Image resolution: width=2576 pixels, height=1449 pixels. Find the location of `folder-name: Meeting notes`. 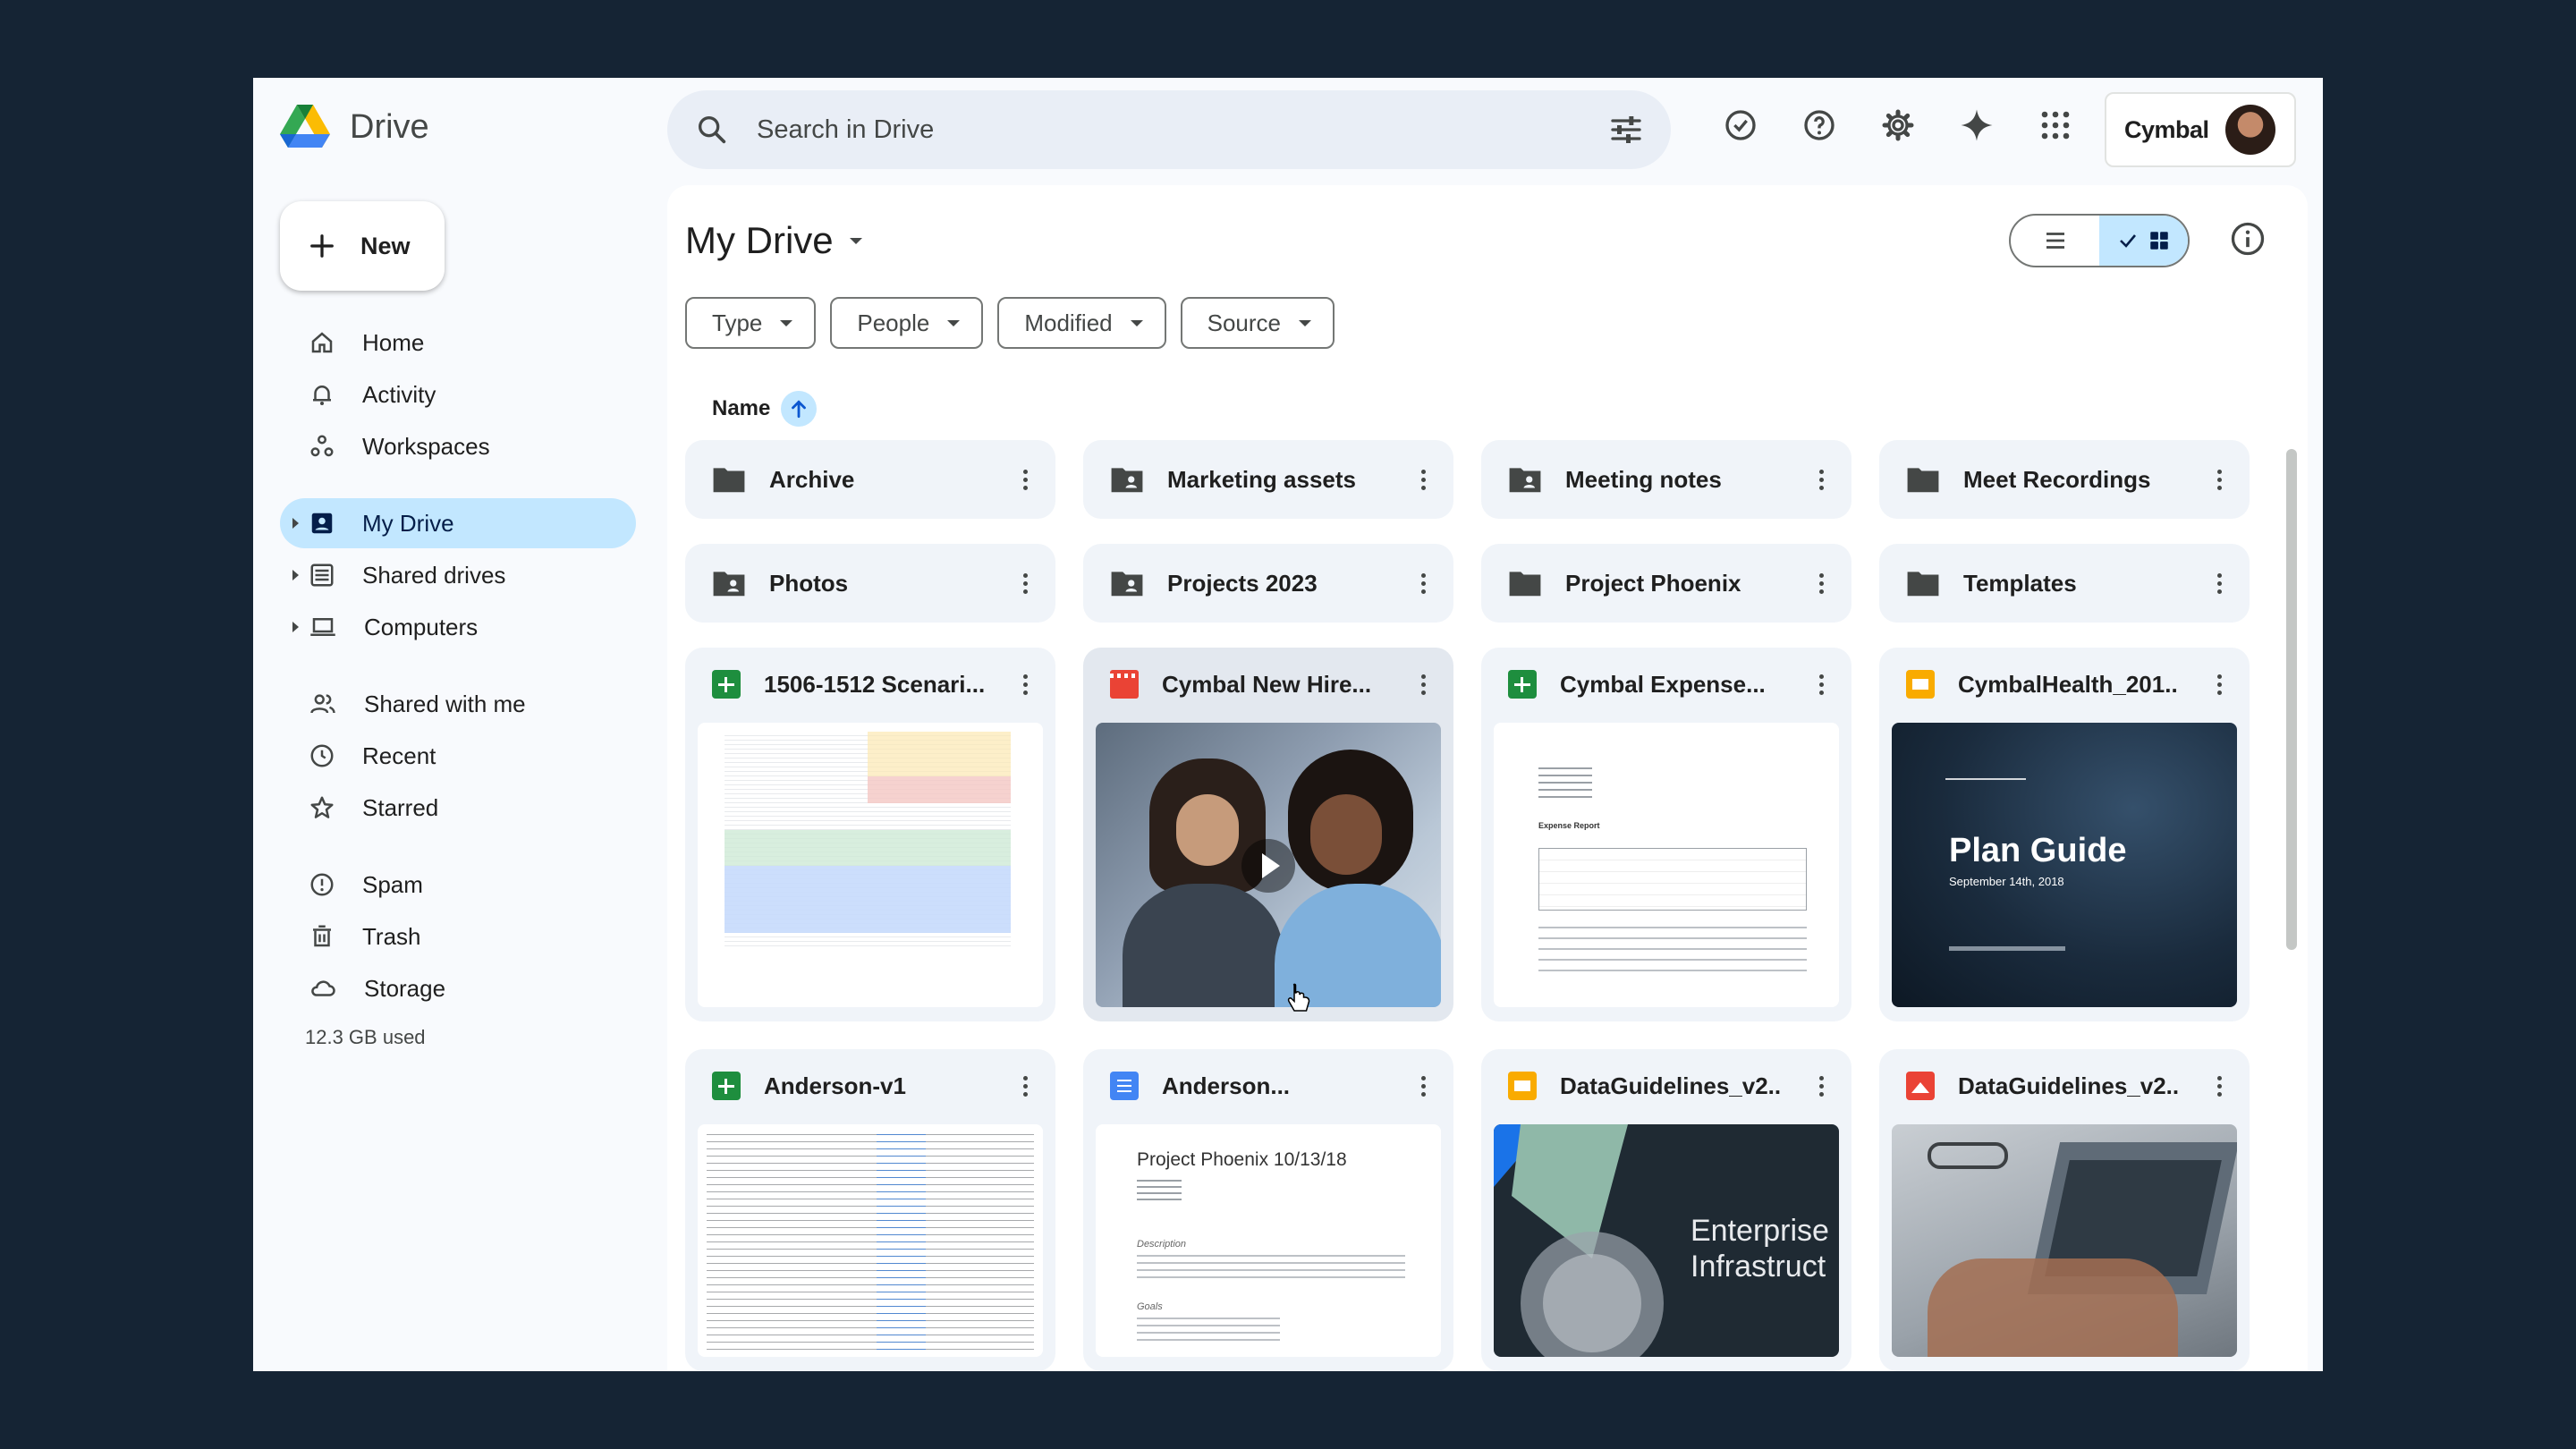

folder-name: Meeting notes is located at coordinates (1643, 479).